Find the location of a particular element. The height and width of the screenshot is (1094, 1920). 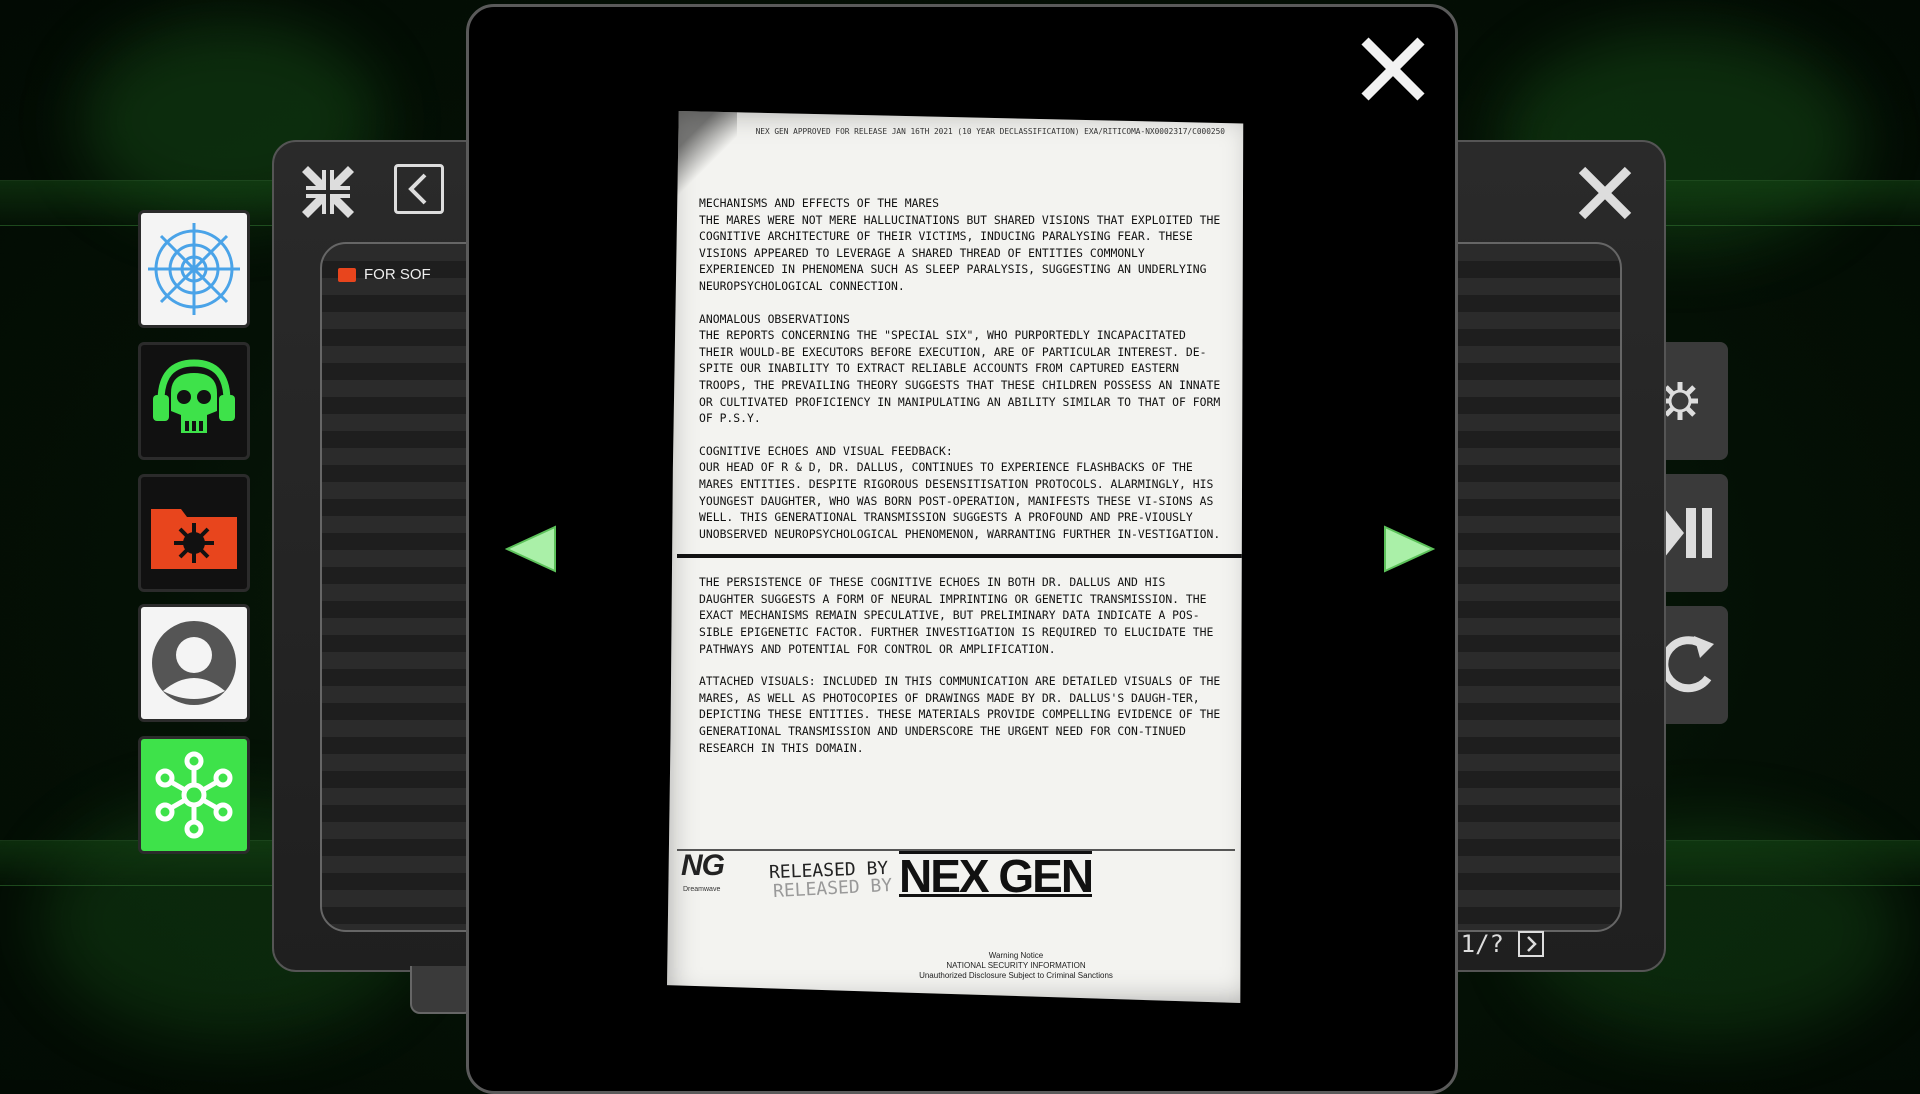

warning-title: Warning Notice is located at coordinates (1016, 955).